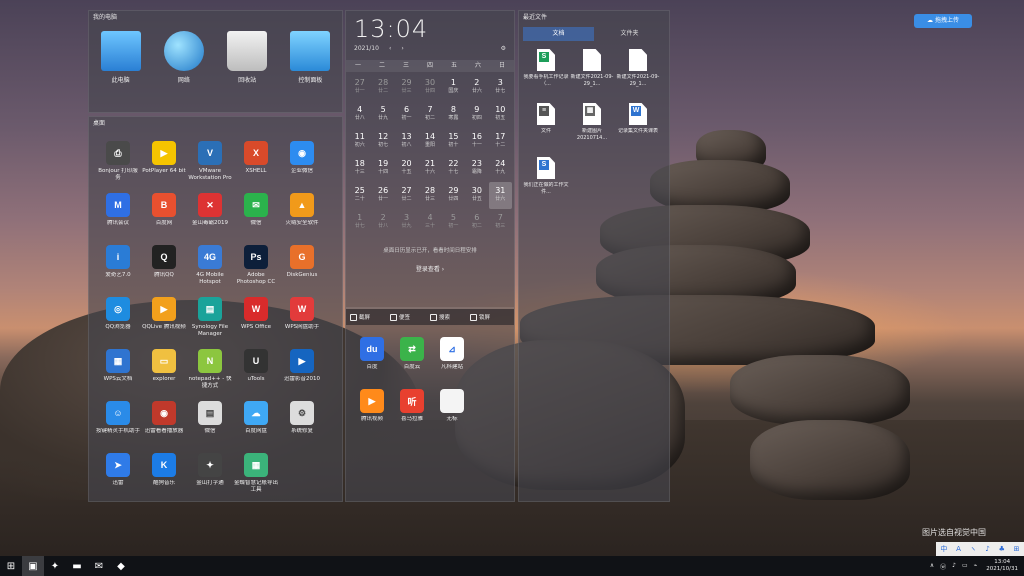  Describe the element at coordinates (490, 317) in the screenshot. I see `lock-screen-button: 锁屏` at that location.